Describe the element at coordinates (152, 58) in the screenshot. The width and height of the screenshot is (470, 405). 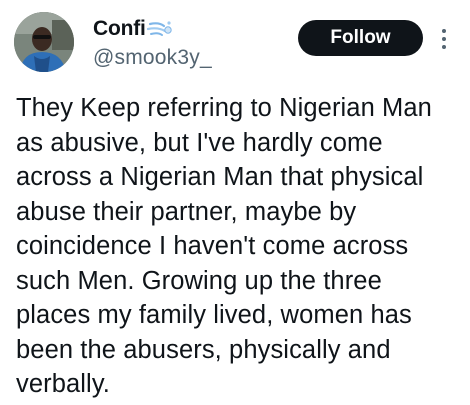
I see `handle: @smook3y_` at that location.